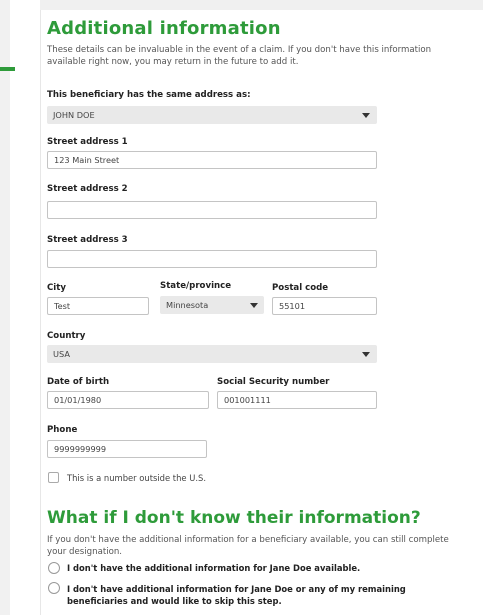  What do you see at coordinates (212, 160) in the screenshot?
I see `street1-input: 123 Main Street` at bounding box center [212, 160].